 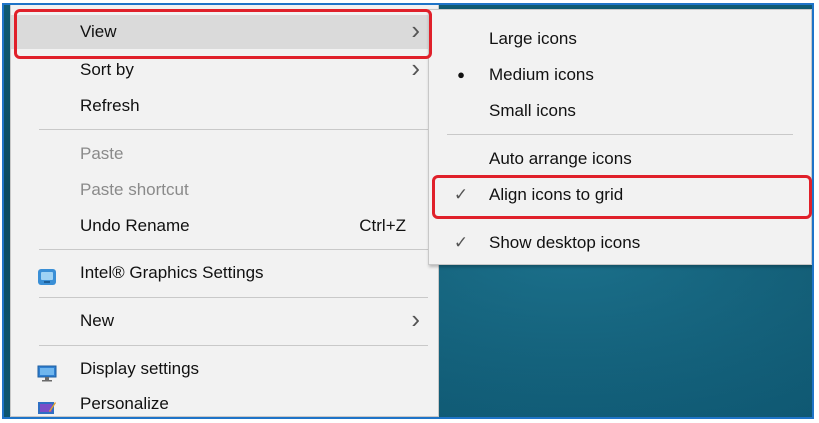 I want to click on menu-item-label: Medium icons, so click(x=541, y=74).